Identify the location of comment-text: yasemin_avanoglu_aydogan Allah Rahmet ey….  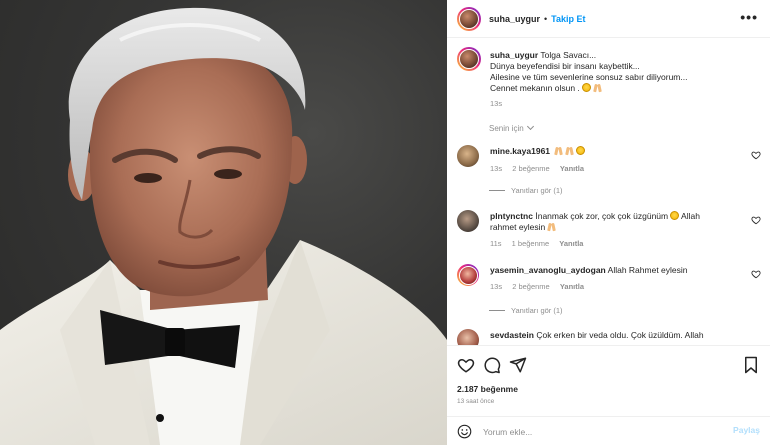
(606, 270).